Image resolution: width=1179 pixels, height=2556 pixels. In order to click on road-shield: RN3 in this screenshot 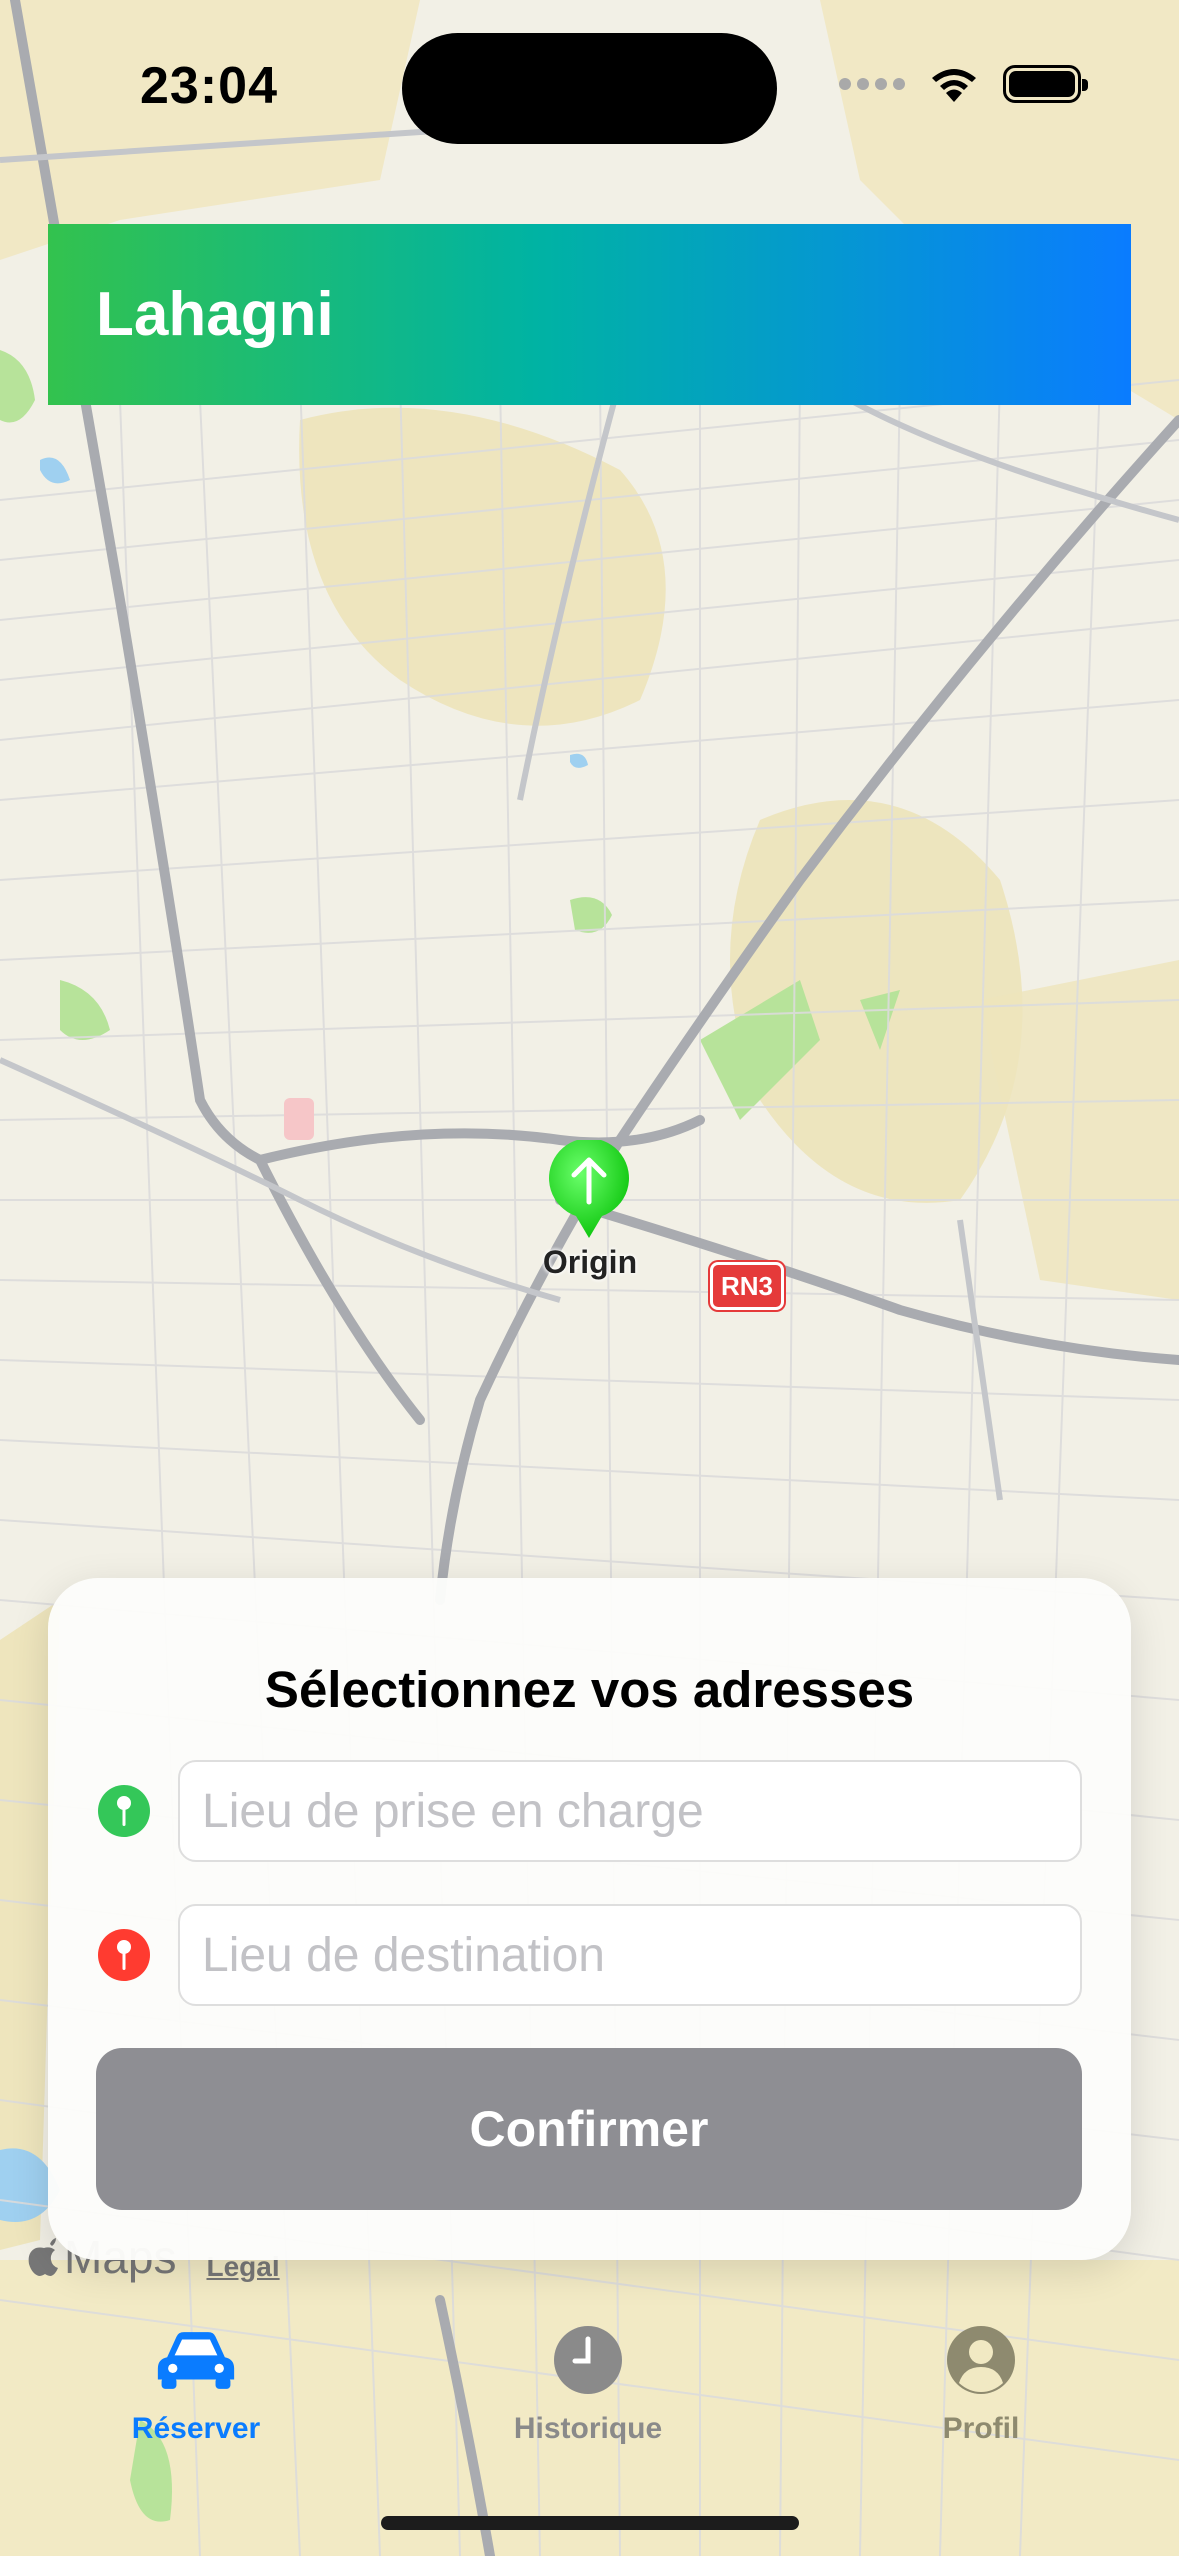, I will do `click(747, 1286)`.